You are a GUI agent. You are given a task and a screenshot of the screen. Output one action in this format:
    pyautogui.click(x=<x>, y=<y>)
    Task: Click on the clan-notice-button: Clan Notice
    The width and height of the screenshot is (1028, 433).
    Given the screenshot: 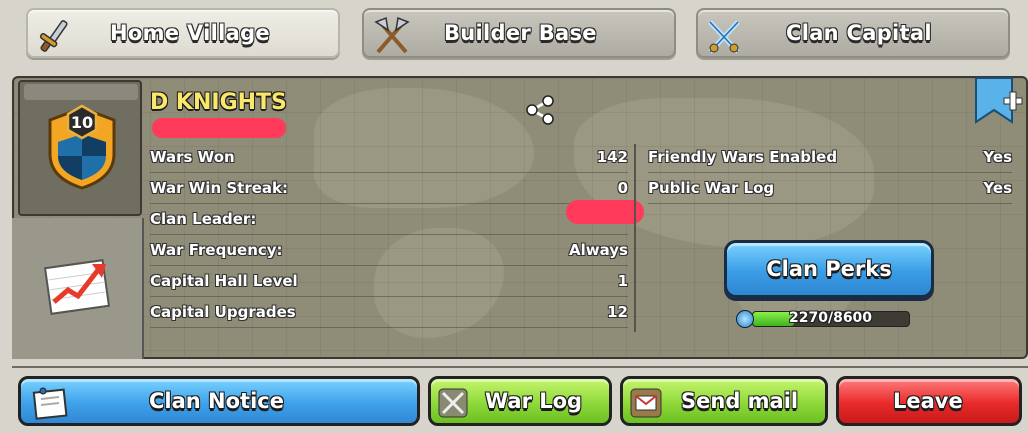 What is the action you would take?
    pyautogui.click(x=219, y=401)
    